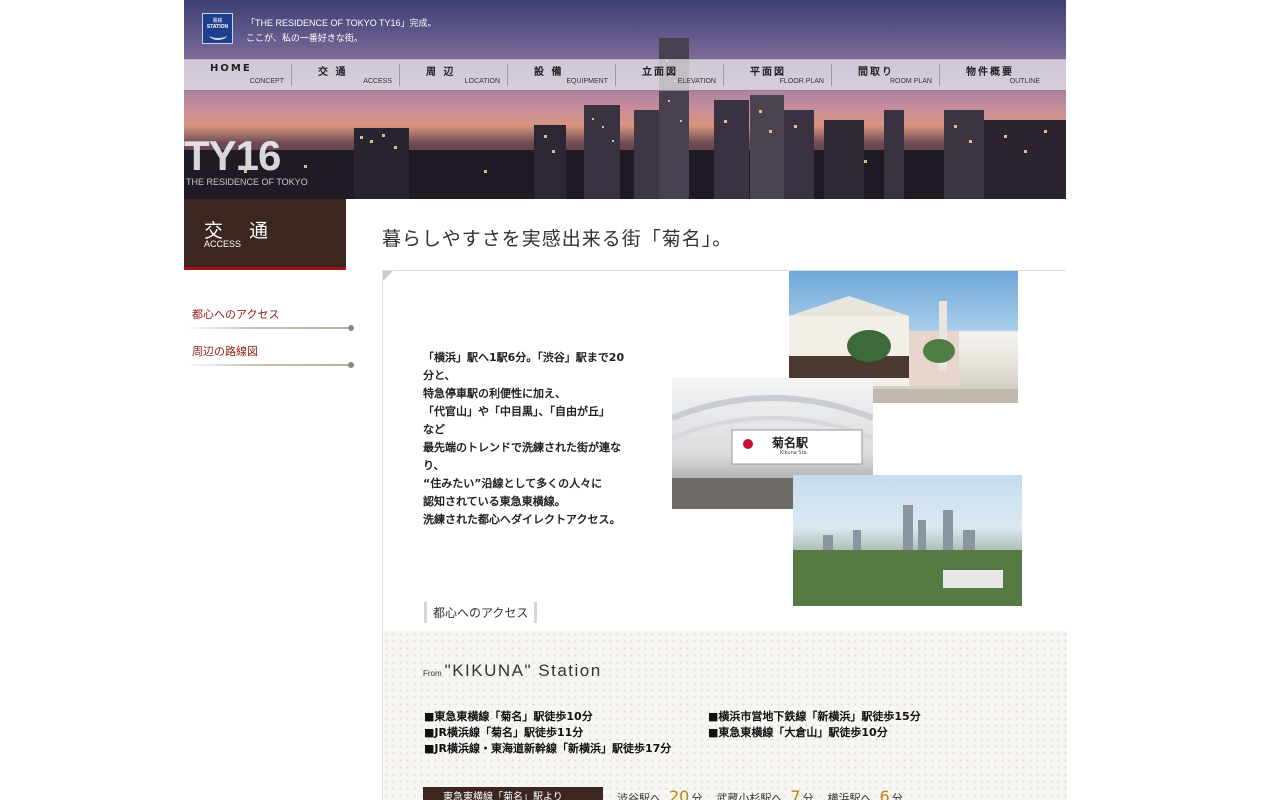  Describe the element at coordinates (341, 23) in the screenshot. I see `tagline-line1: 「THE RESIDENCE OF TOKYO TY16」完成。` at that location.